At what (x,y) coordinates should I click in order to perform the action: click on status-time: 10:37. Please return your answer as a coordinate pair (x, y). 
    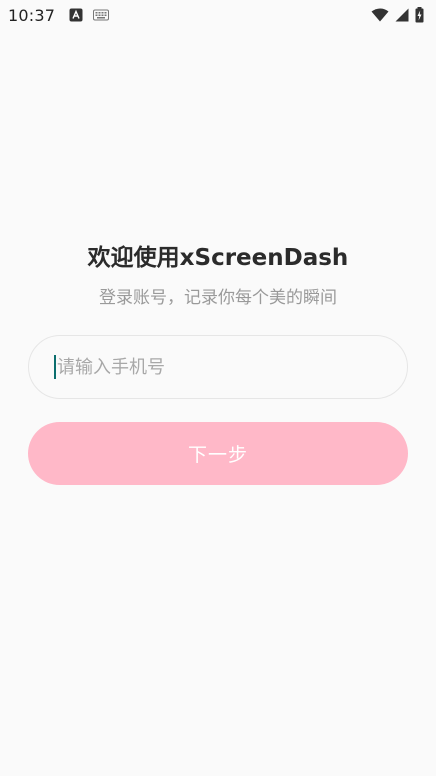
    Looking at the image, I should click on (32, 15).